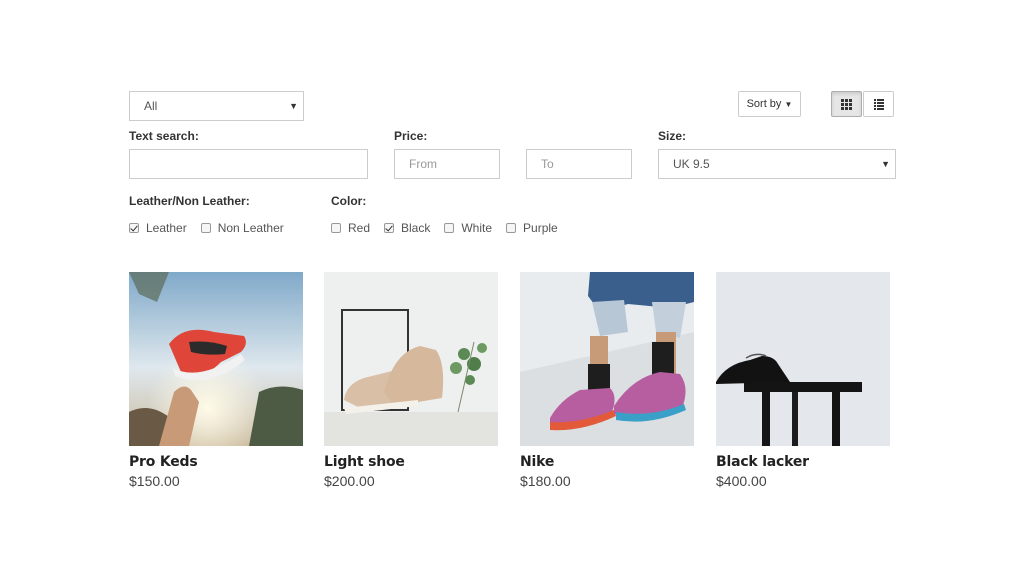 The height and width of the screenshot is (578, 1024). What do you see at coordinates (248, 164) in the screenshot?
I see `text-search-input` at bounding box center [248, 164].